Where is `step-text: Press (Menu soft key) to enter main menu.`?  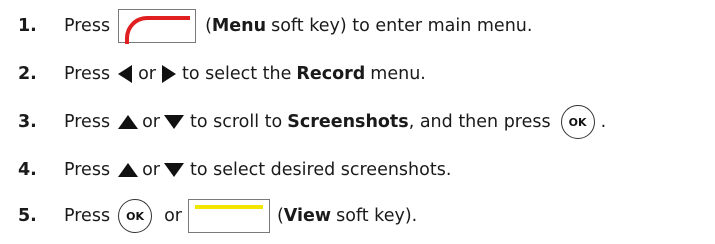
step-text: Press (Menu soft key) to enter main menu. is located at coordinates (298, 26).